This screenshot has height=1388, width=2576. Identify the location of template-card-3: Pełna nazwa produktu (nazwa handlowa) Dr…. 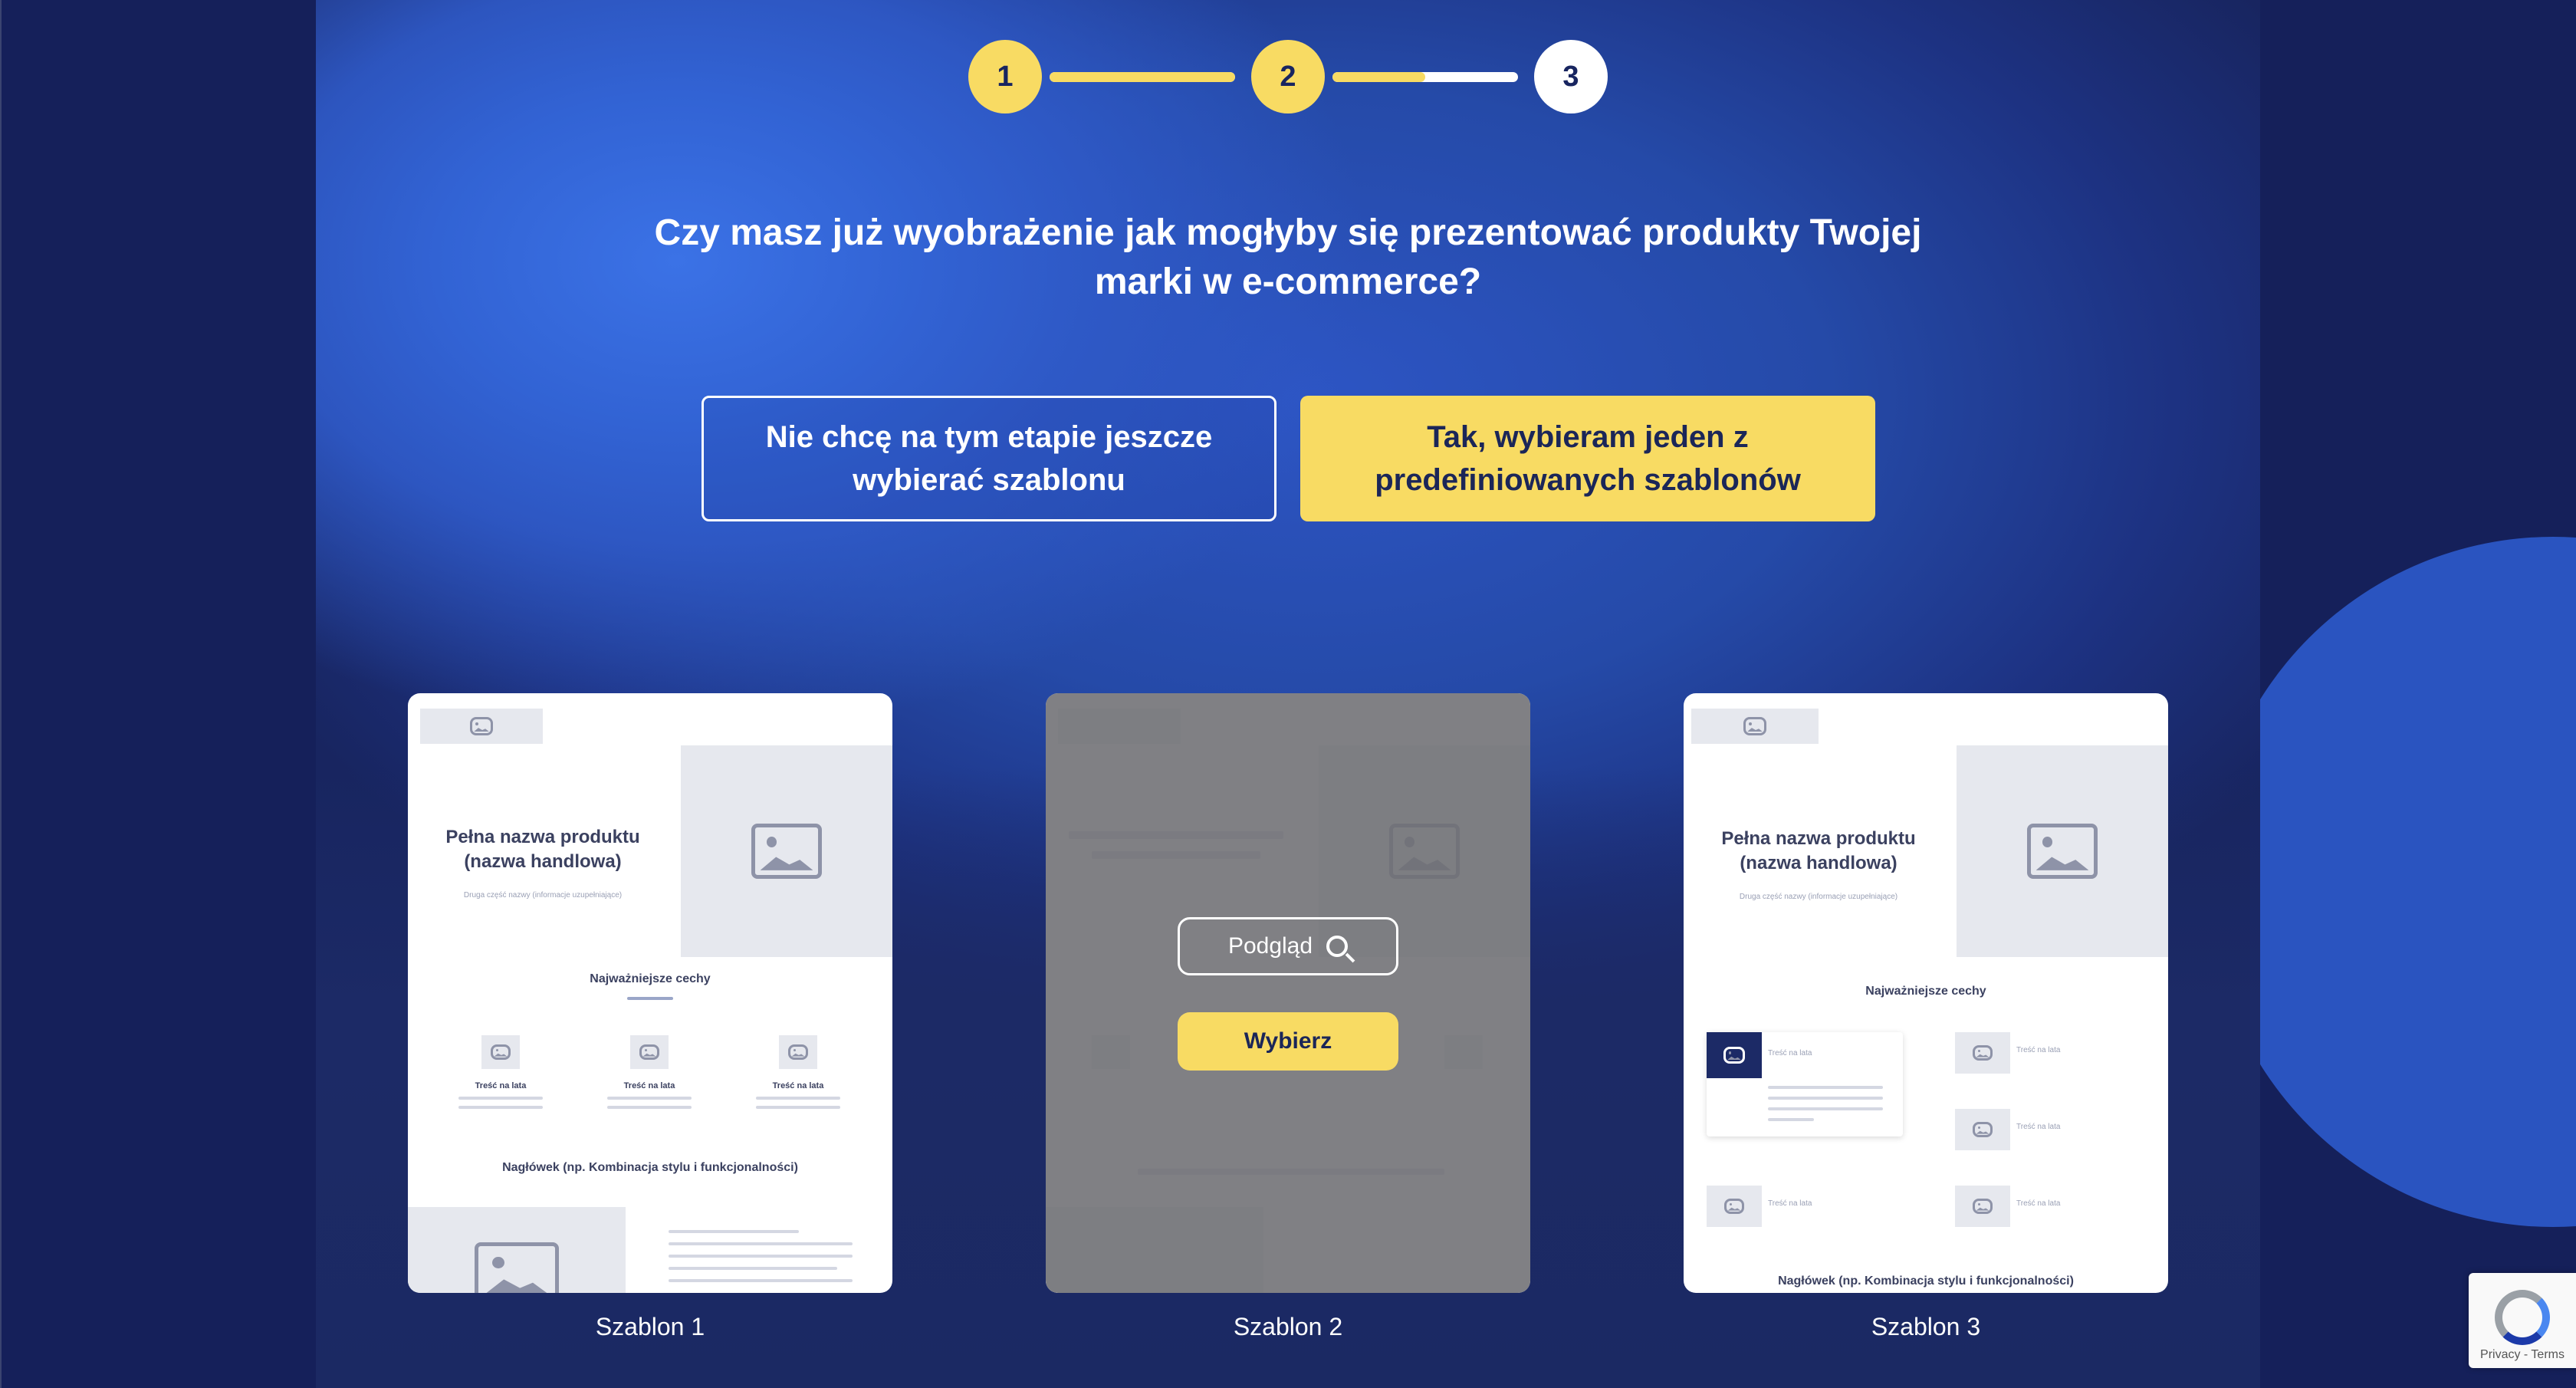
(1926, 993).